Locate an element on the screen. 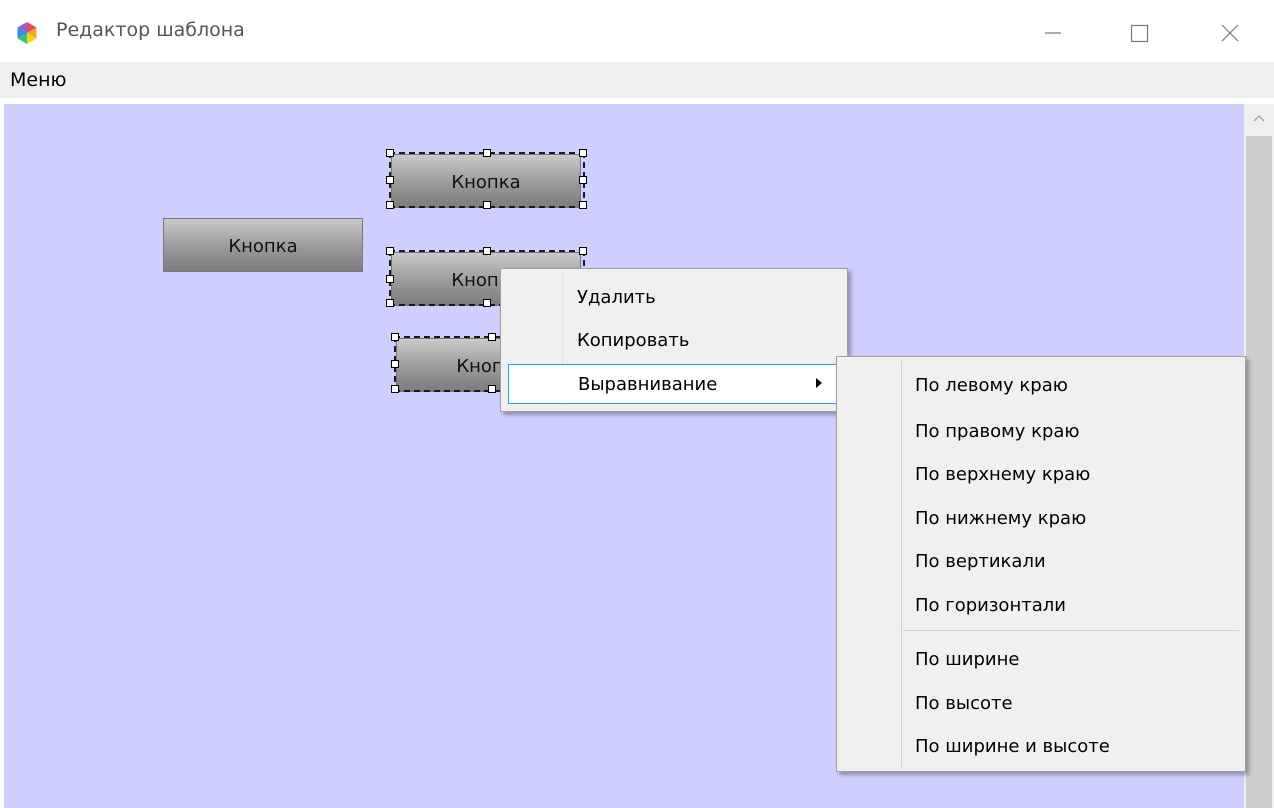  context-menu: Удалить Копировать Выравнивание is located at coordinates (674, 340).